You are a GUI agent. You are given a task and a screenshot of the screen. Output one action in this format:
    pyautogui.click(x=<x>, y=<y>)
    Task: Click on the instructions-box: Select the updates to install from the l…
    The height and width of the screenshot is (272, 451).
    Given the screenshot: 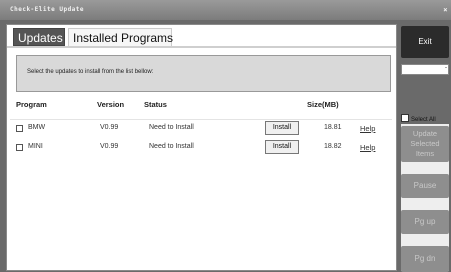 What is the action you would take?
    pyautogui.click(x=203, y=73)
    